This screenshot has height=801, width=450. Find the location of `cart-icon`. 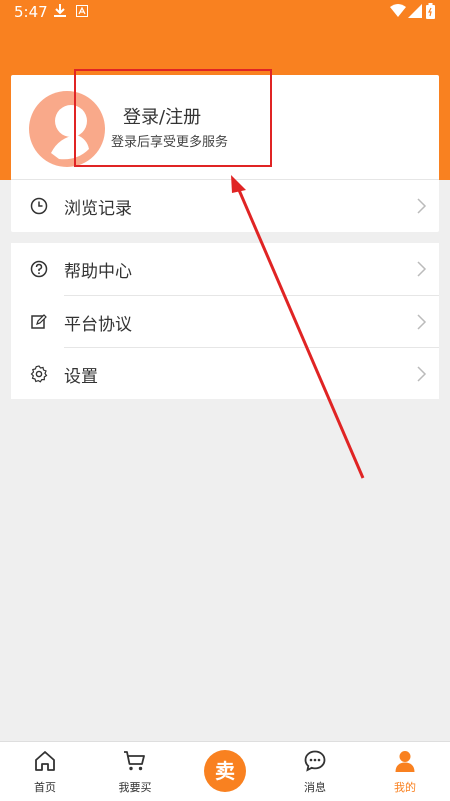

cart-icon is located at coordinates (134, 761).